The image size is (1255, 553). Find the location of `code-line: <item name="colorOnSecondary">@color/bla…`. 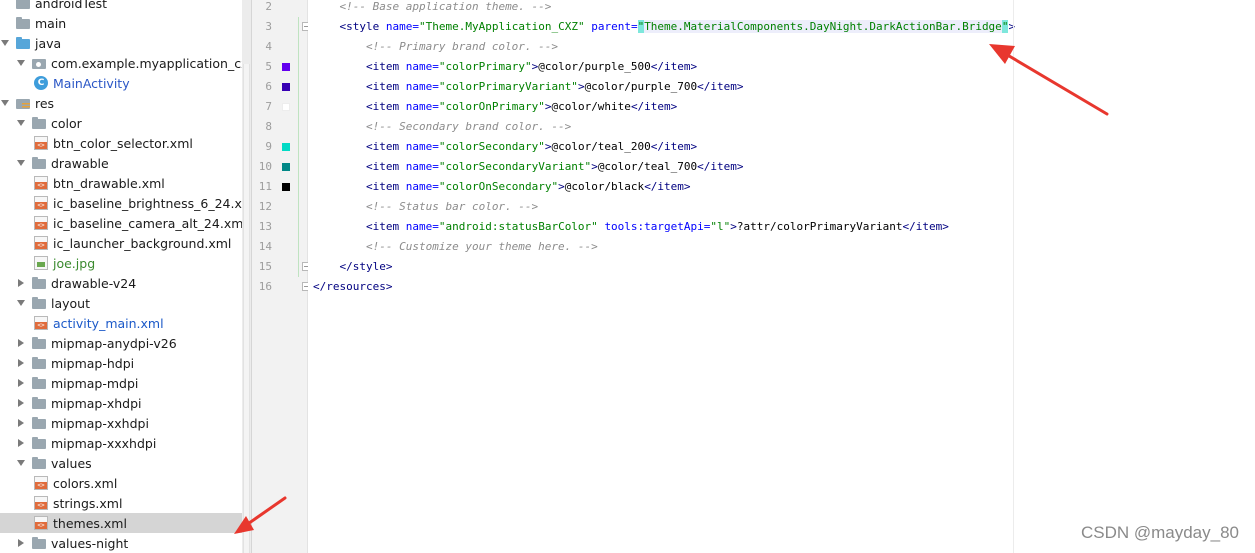

code-line: <item name="colorOnSecondary">@color/bla… is located at coordinates (502, 187).